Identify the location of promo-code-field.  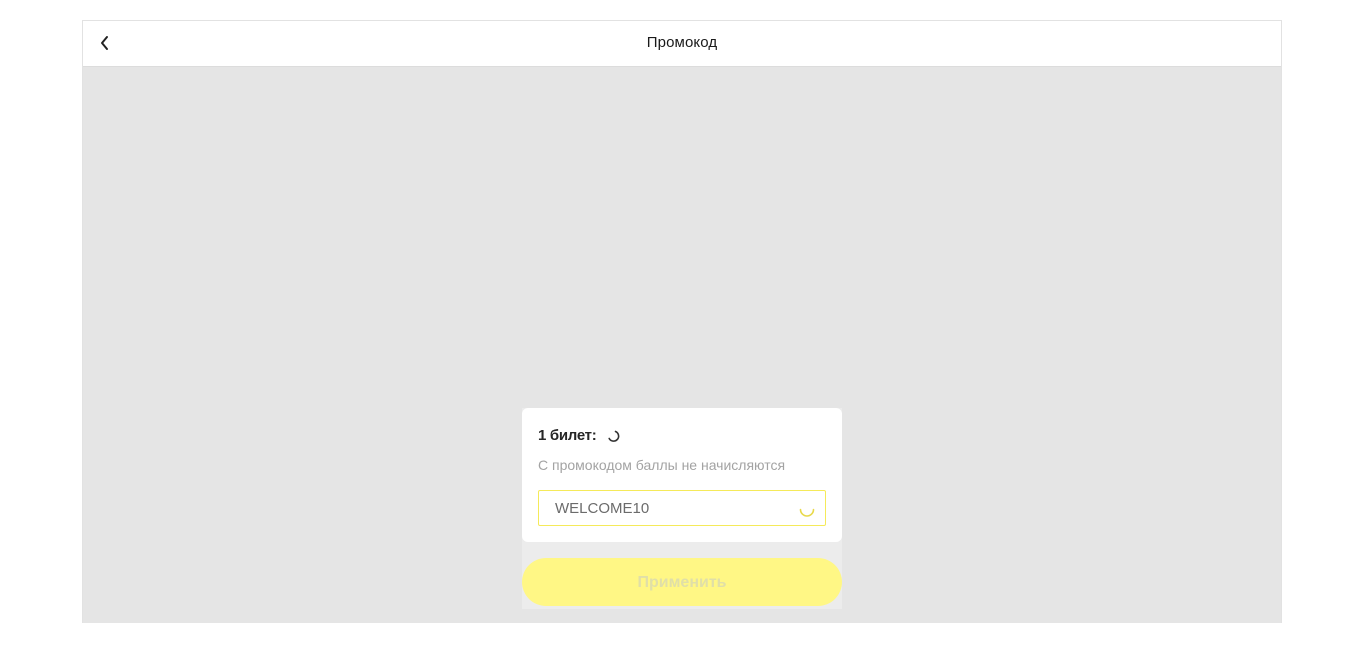
(682, 508).